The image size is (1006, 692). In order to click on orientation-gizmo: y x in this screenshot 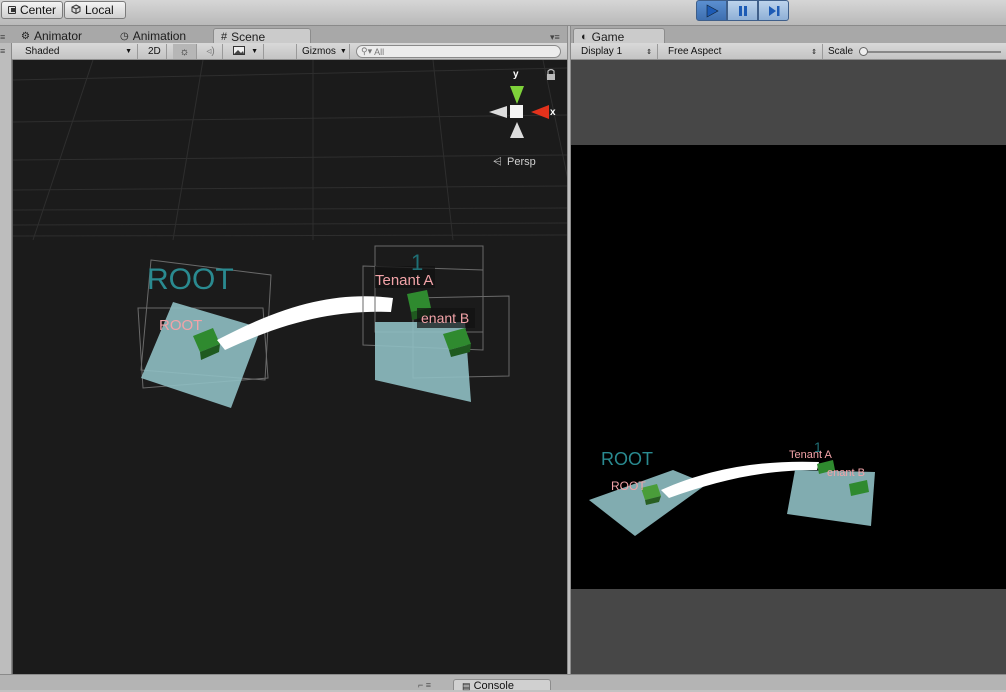, I will do `click(522, 103)`.